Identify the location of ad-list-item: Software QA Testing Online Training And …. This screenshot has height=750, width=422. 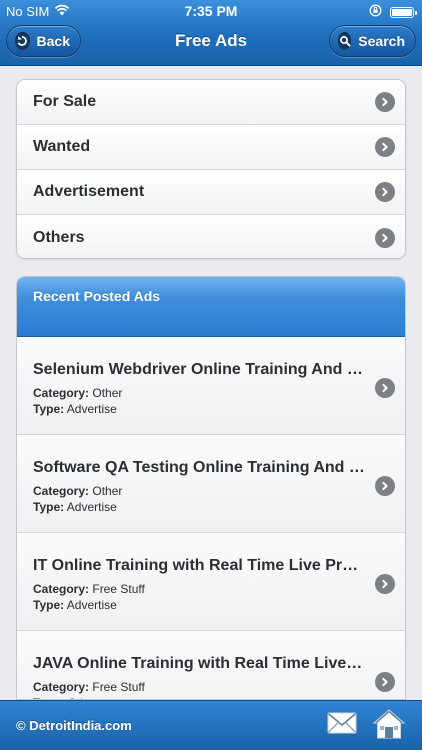
(211, 484).